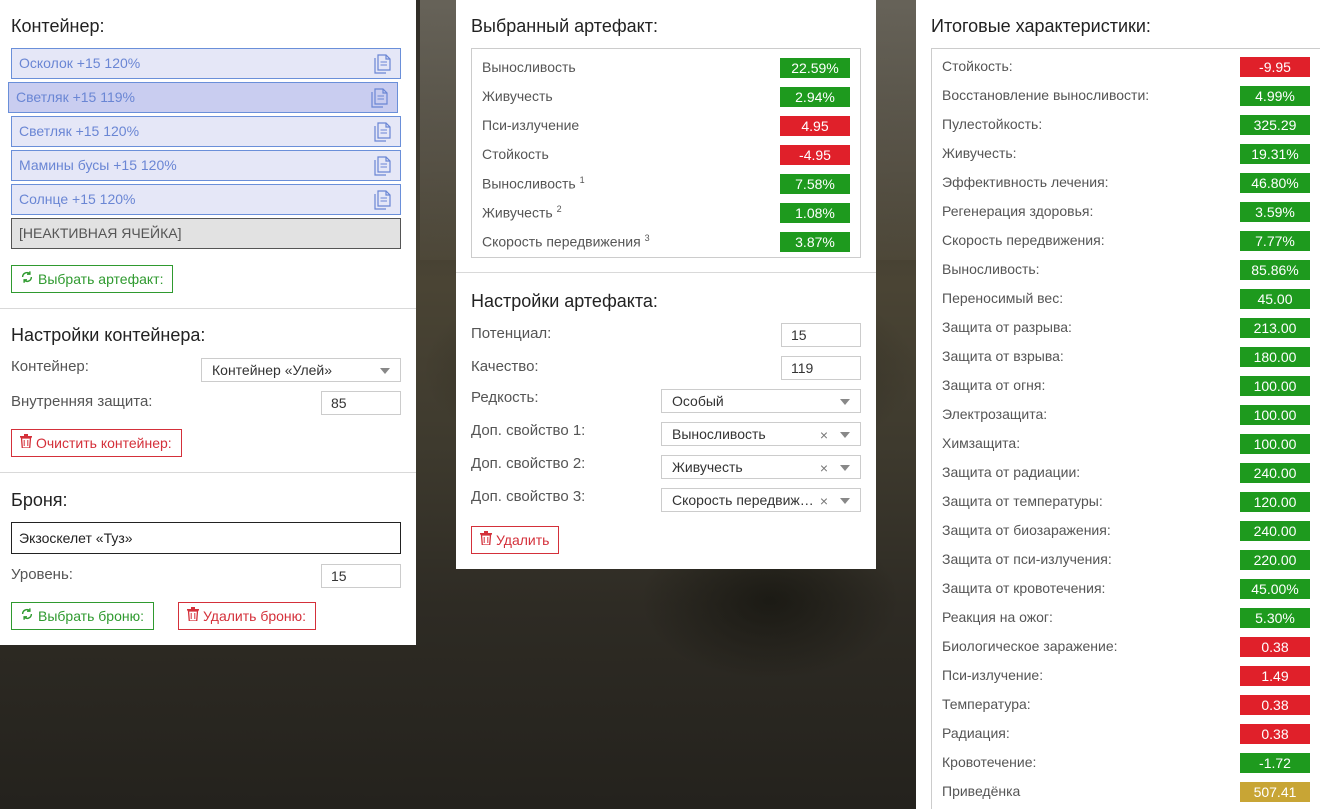 The width and height of the screenshot is (1320, 809). Describe the element at coordinates (1126, 560) in the screenshot. I see `final-stat-row: Защита от пси-излучения: 220.00` at that location.